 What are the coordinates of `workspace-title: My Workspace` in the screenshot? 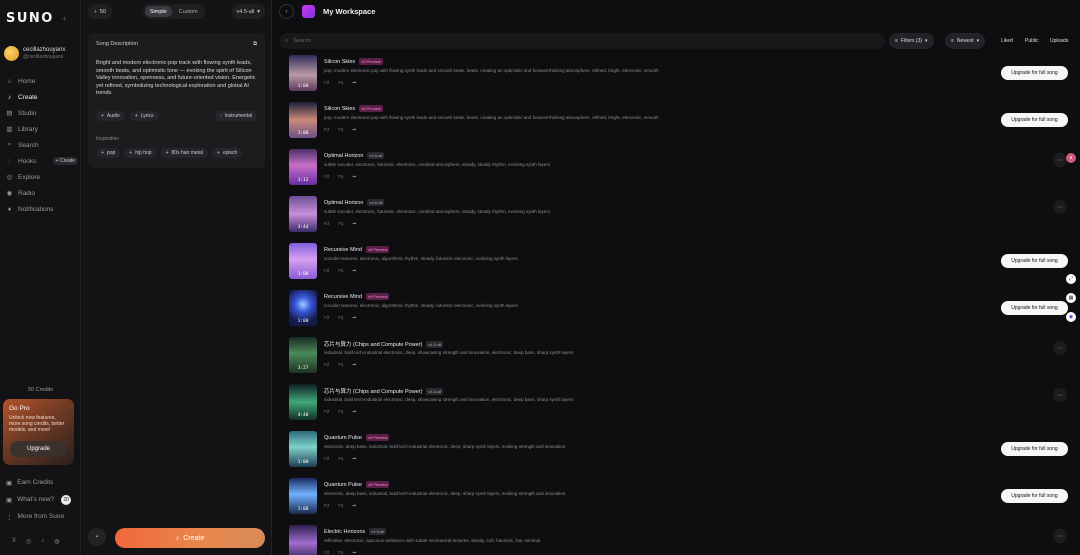 It's located at (349, 11).